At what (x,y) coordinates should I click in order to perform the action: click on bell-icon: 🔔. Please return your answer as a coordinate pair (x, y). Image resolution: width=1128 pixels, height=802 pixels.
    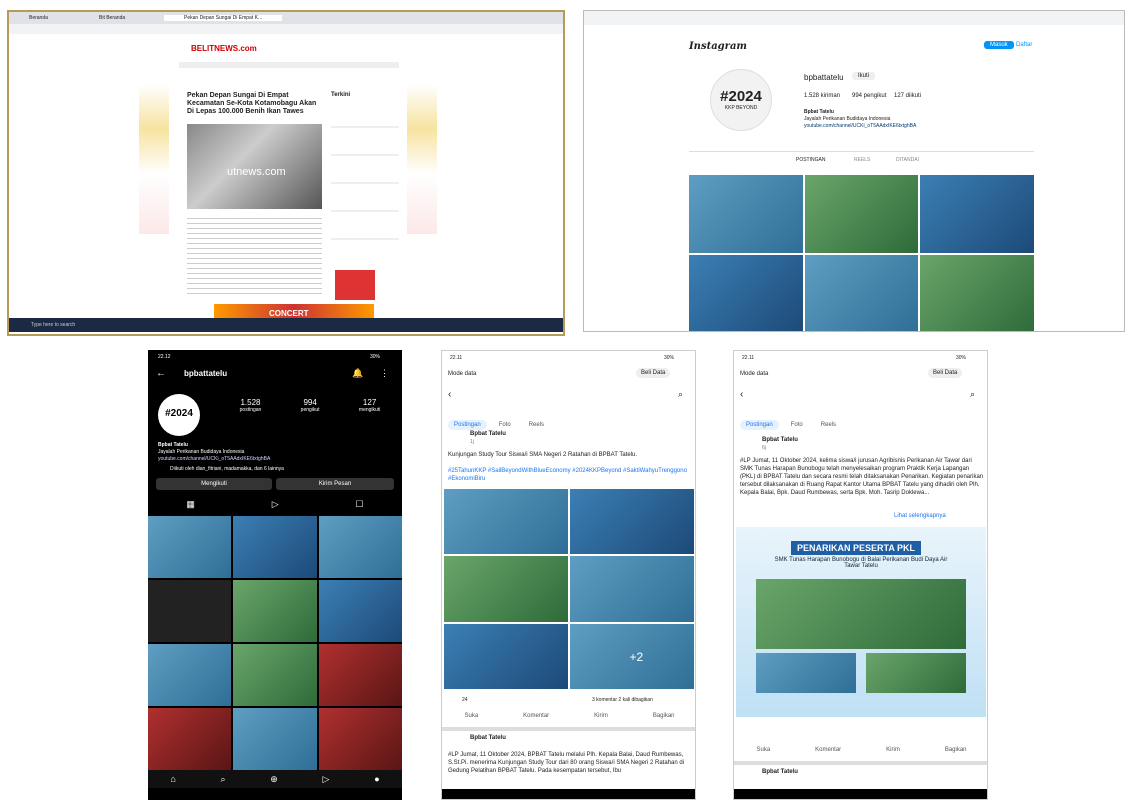
    Looking at the image, I should click on (357, 373).